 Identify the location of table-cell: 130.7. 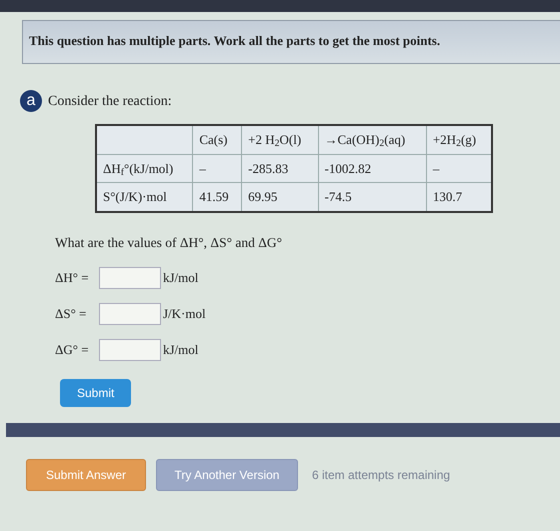
(459, 197).